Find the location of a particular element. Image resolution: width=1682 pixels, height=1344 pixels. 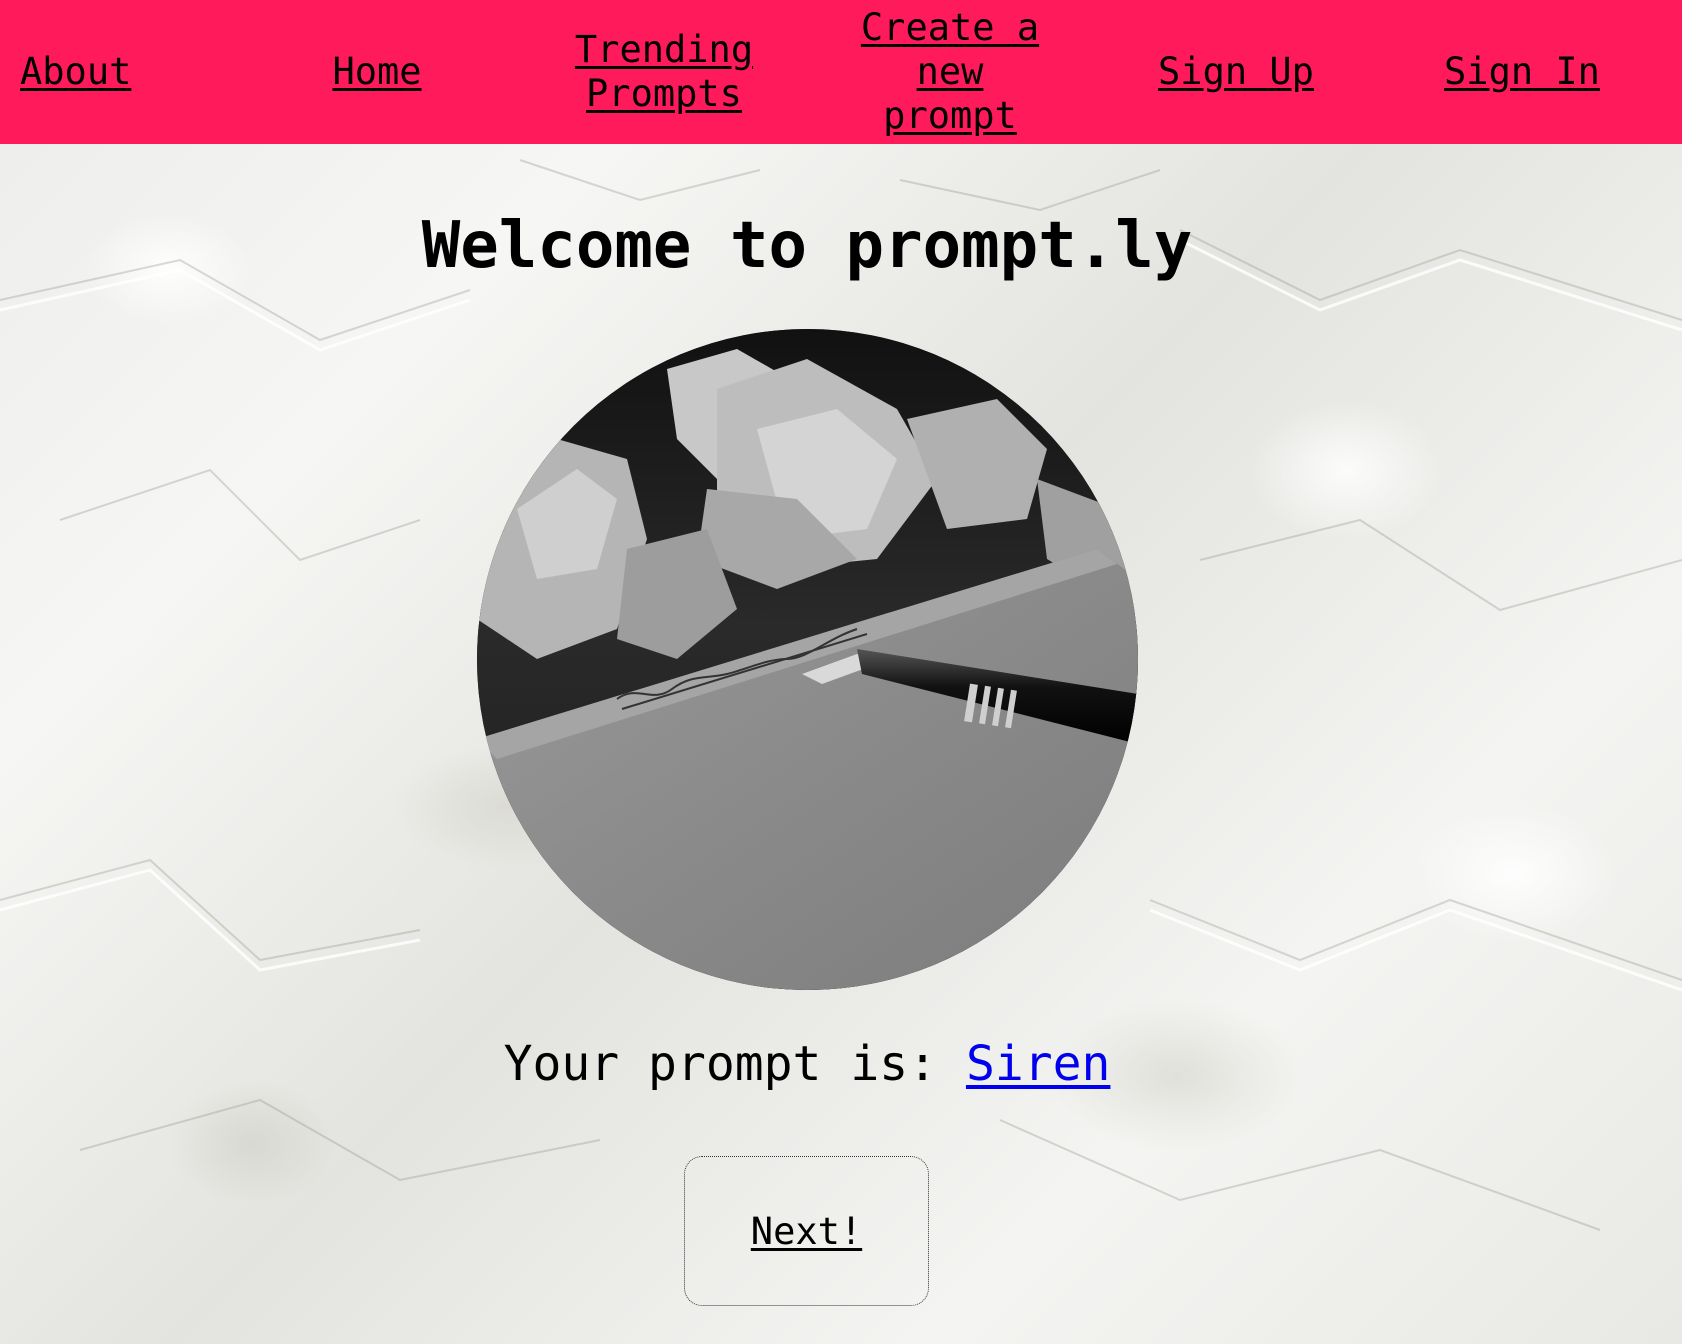

nav-link-sign-in: Sign In is located at coordinates (1522, 72).